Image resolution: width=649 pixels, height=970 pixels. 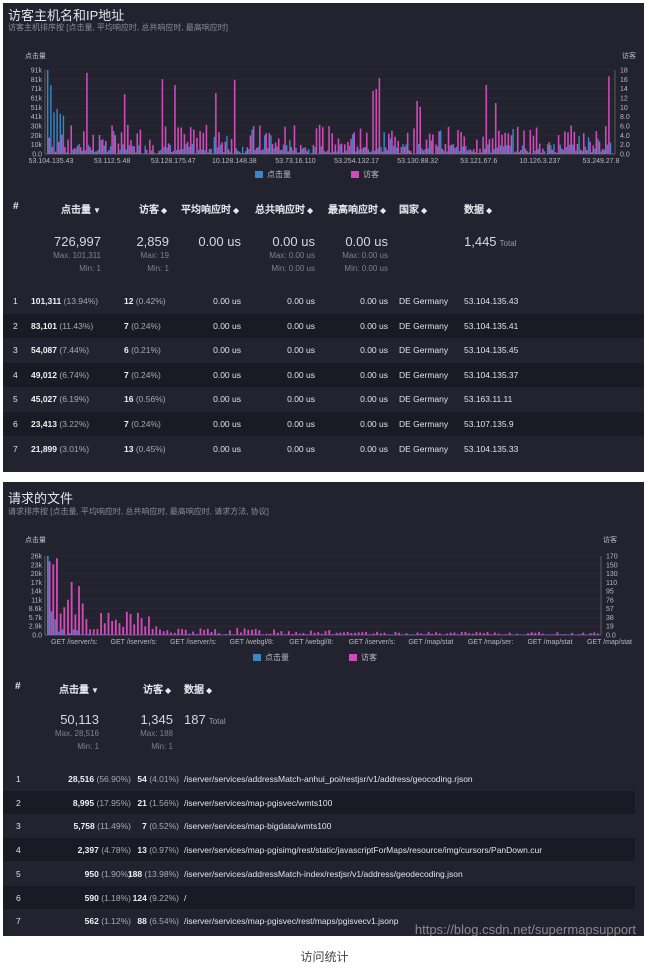 What do you see at coordinates (79, 688) in the screenshot?
I see `files-col-hits-sort: 点击量 ▼` at bounding box center [79, 688].